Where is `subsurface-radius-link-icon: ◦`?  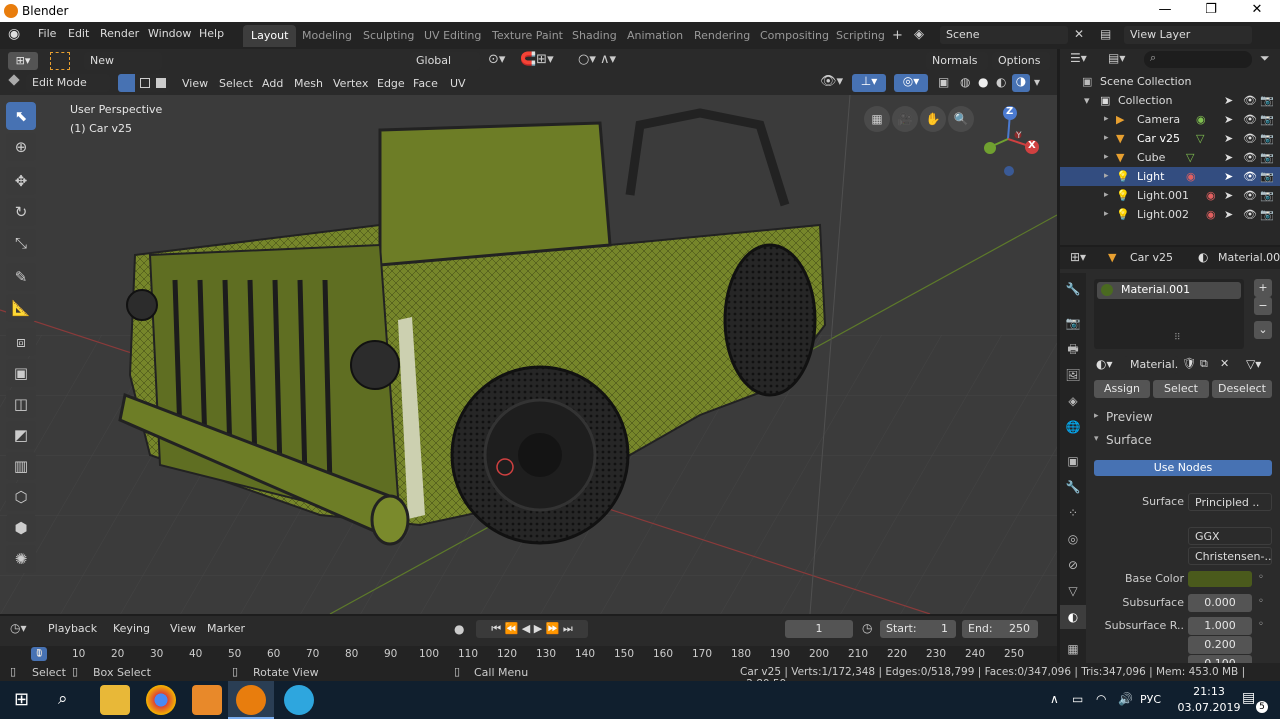 subsurface-radius-link-icon: ◦ is located at coordinates (1261, 624).